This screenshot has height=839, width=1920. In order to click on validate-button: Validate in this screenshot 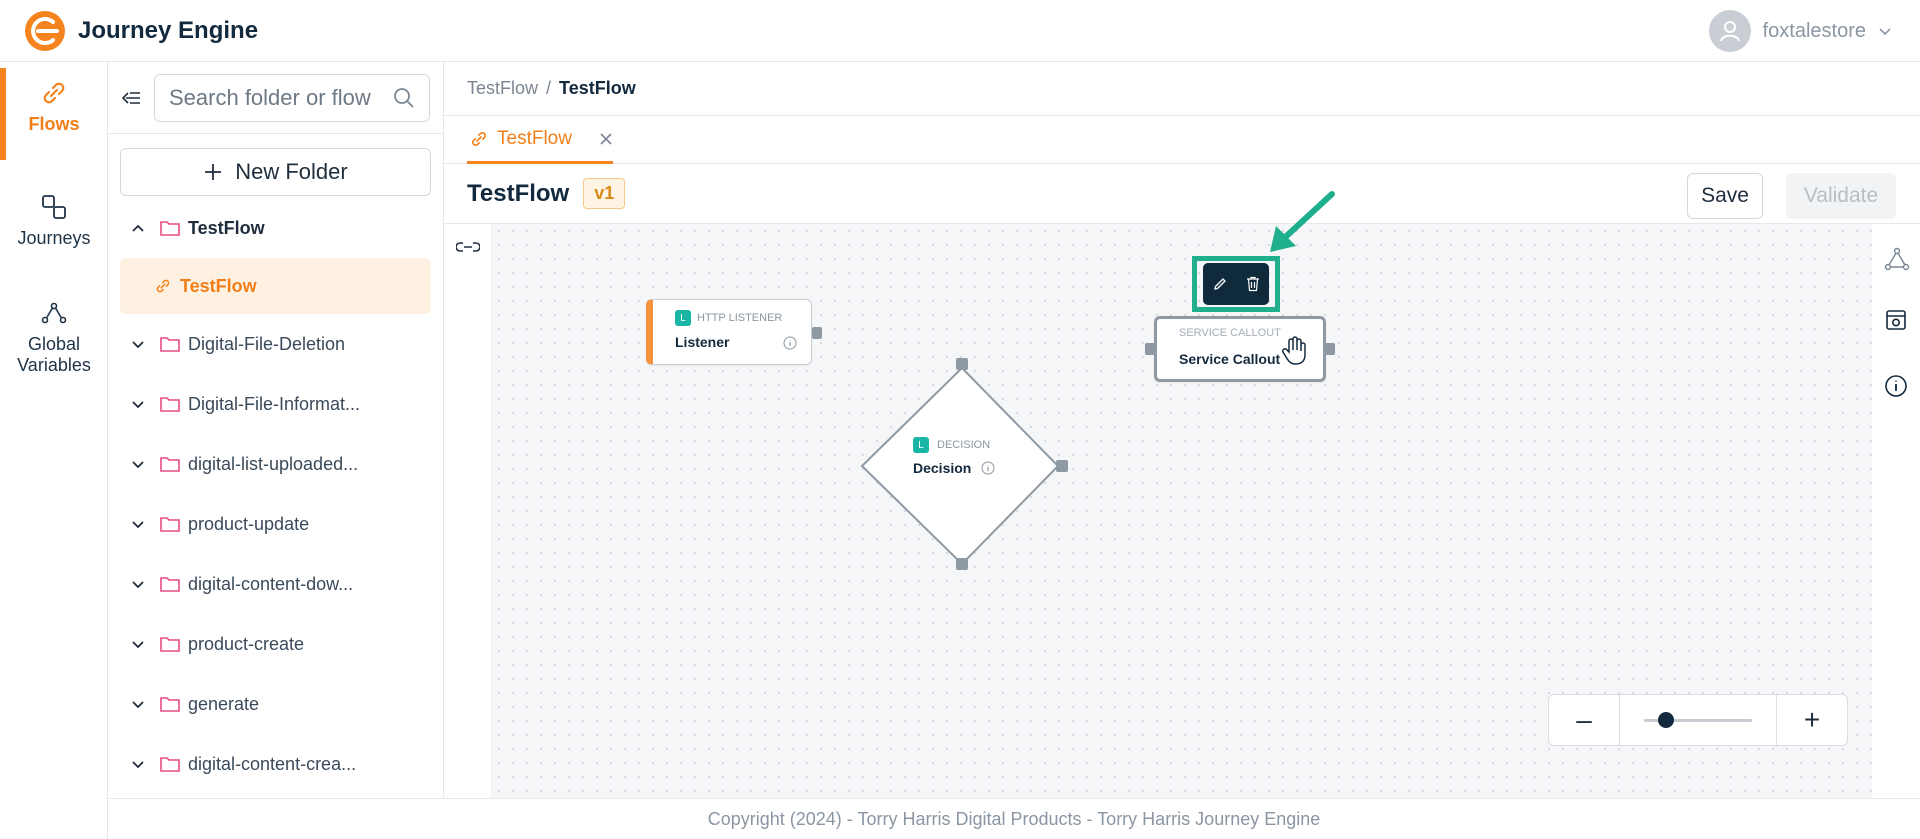, I will do `click(1841, 196)`.